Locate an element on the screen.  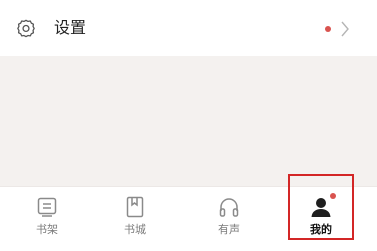
tab-bookshelf: 书架 is located at coordinates (47, 219).